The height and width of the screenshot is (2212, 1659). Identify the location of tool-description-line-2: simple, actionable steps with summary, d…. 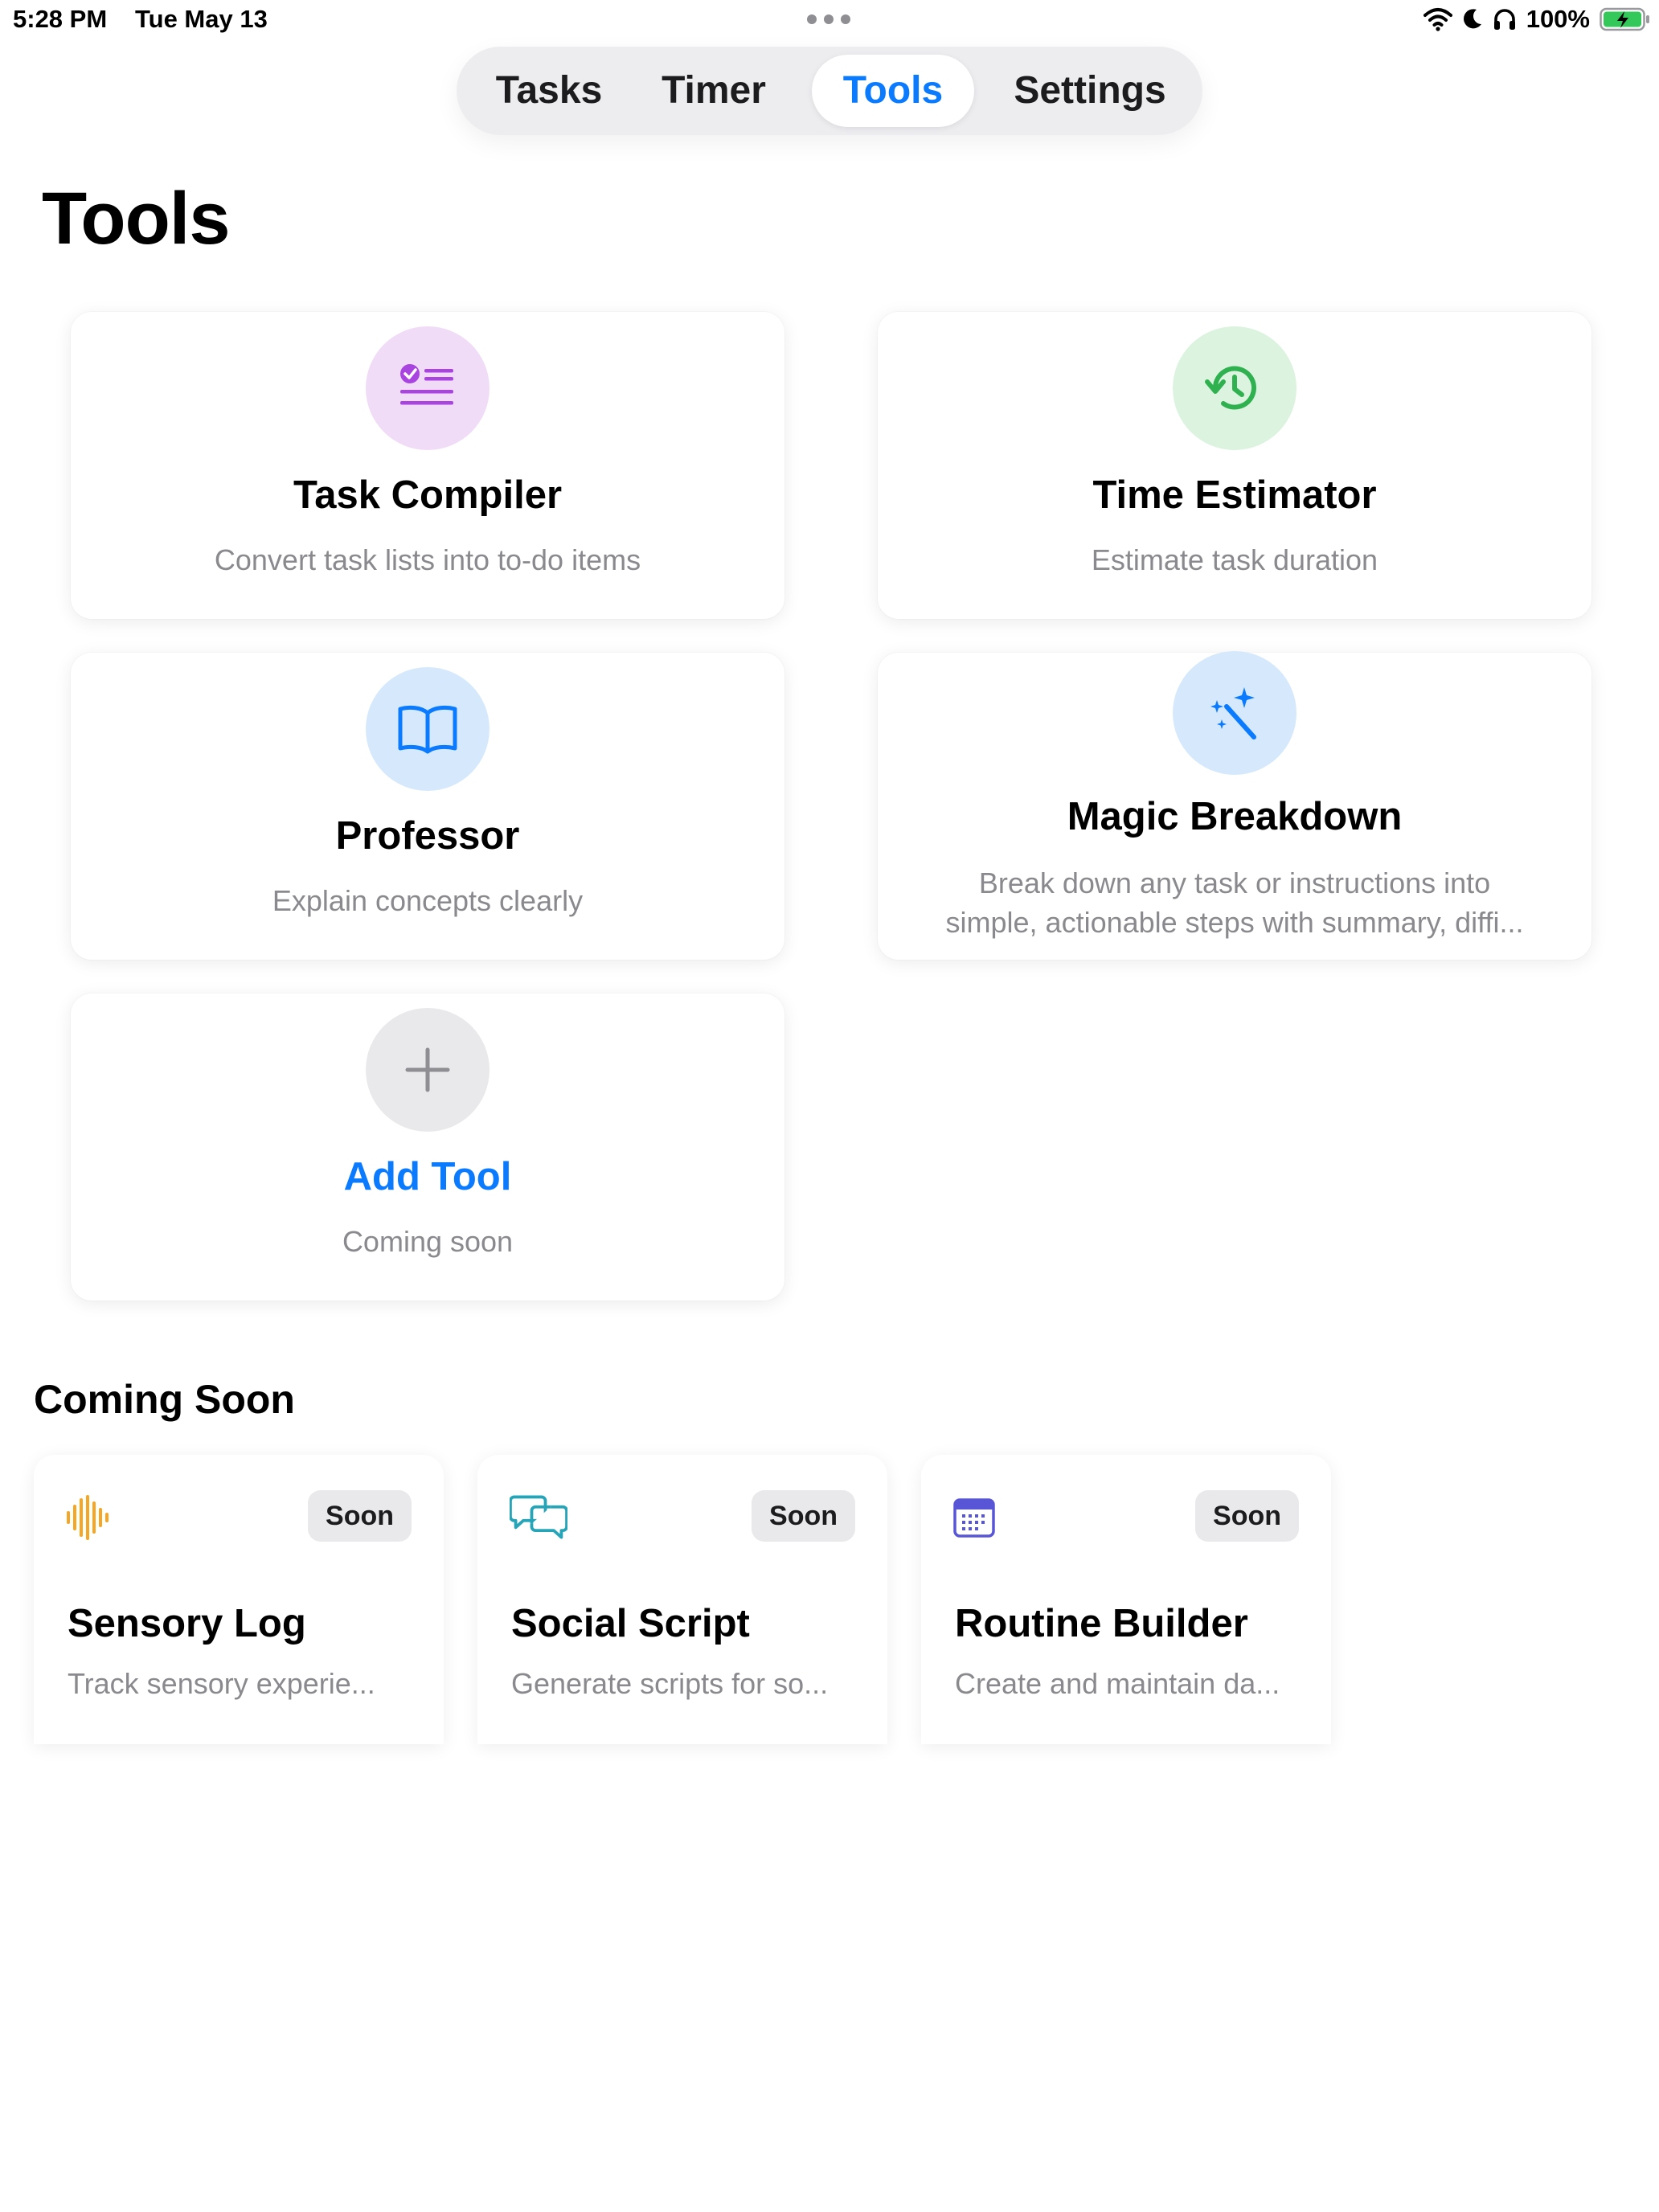
(1234, 922).